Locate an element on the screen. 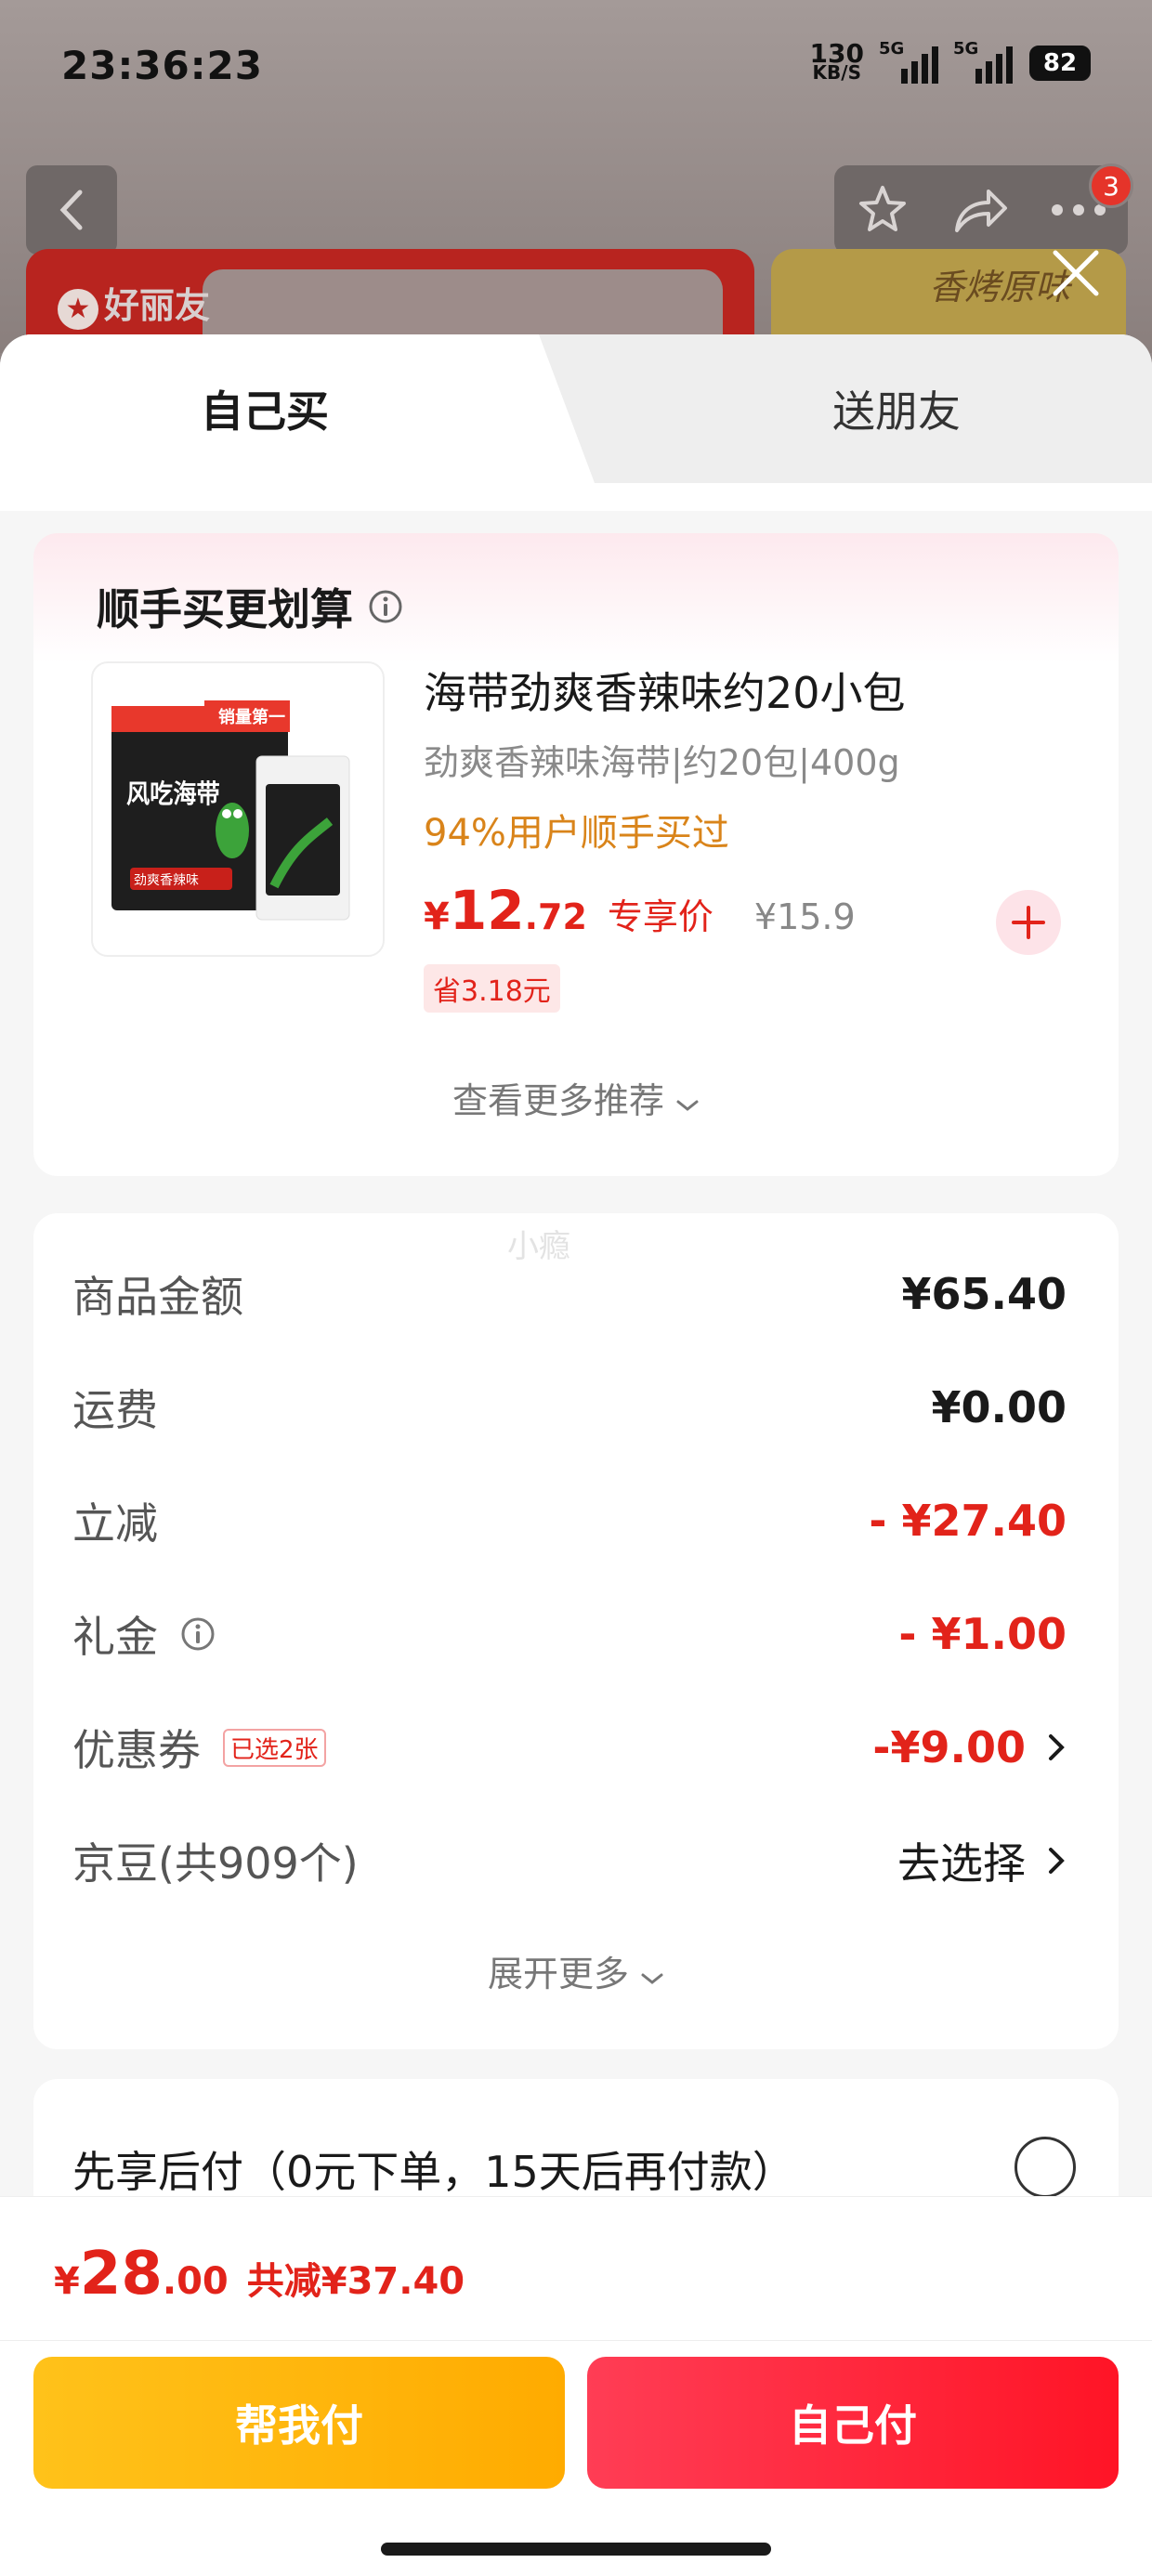  summary-row-coupon: 优惠券 已选2张 -¥9.00 is located at coordinates (569, 1747).